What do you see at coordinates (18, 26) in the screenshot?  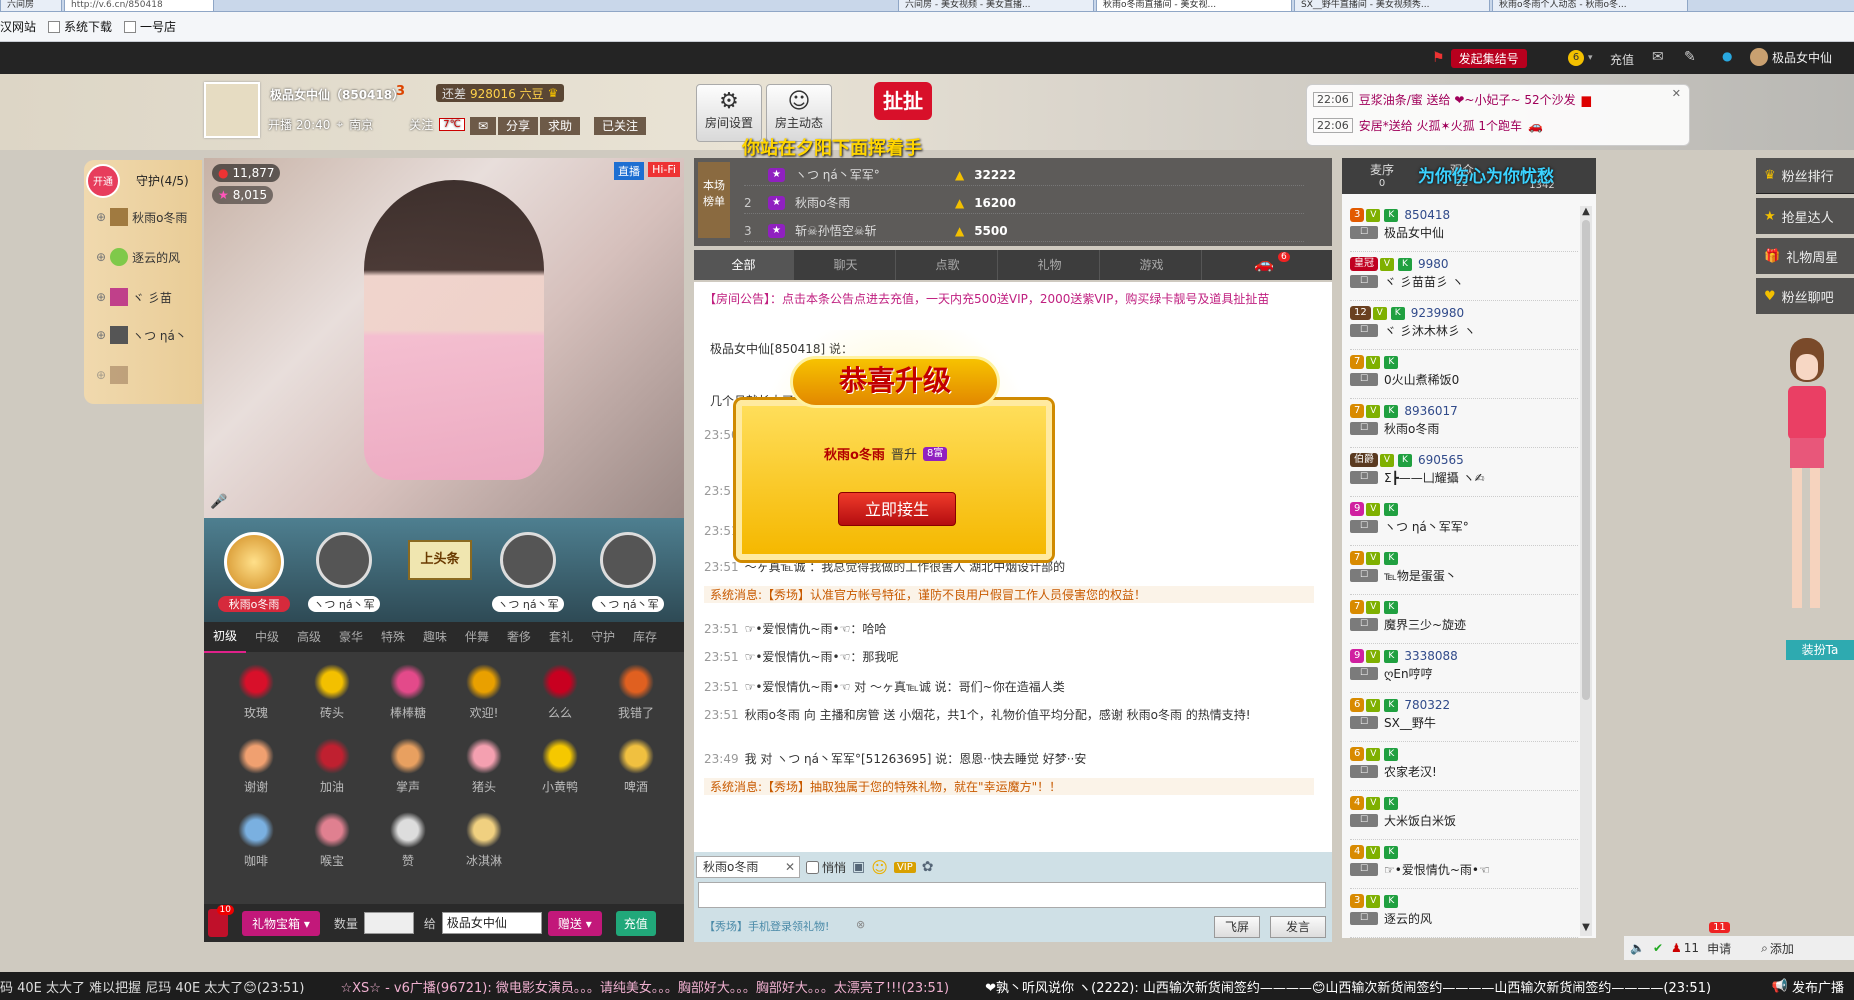 I see `bookmark: 汉网站` at bounding box center [18, 26].